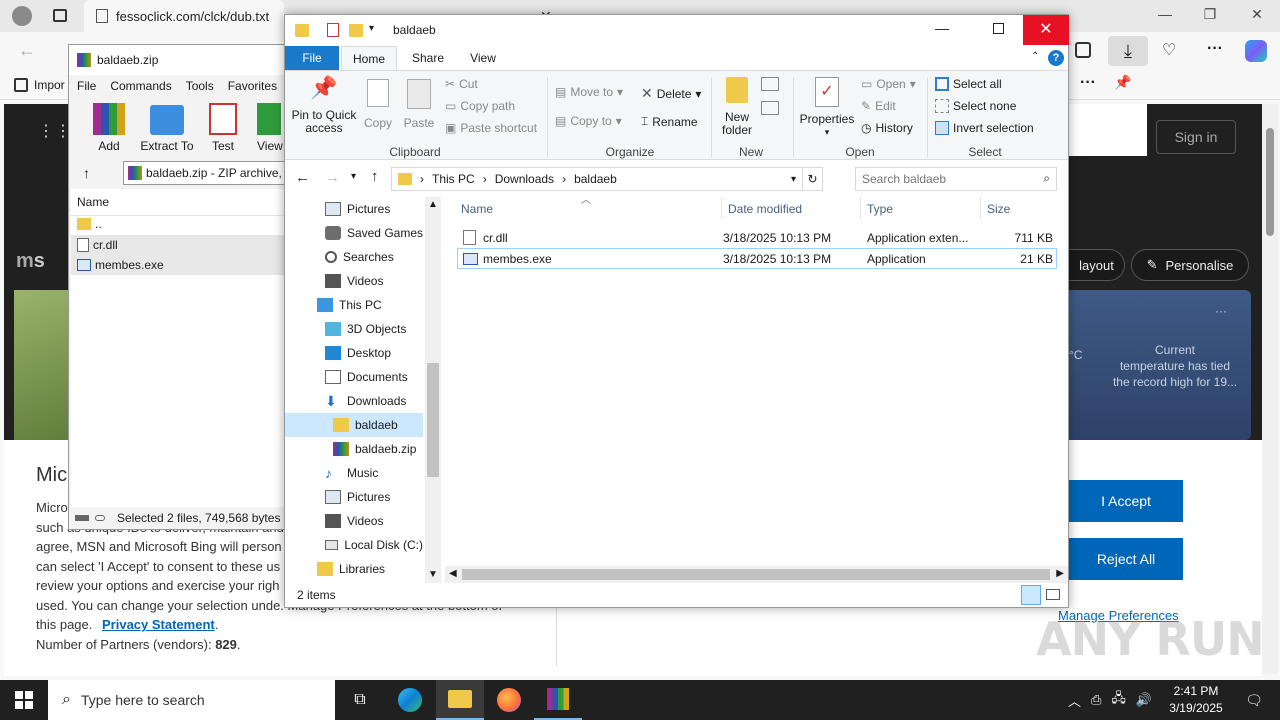 The width and height of the screenshot is (1280, 720). Describe the element at coordinates (480, 106) in the screenshot. I see `copy-path-button: ▭ Copy path` at that location.